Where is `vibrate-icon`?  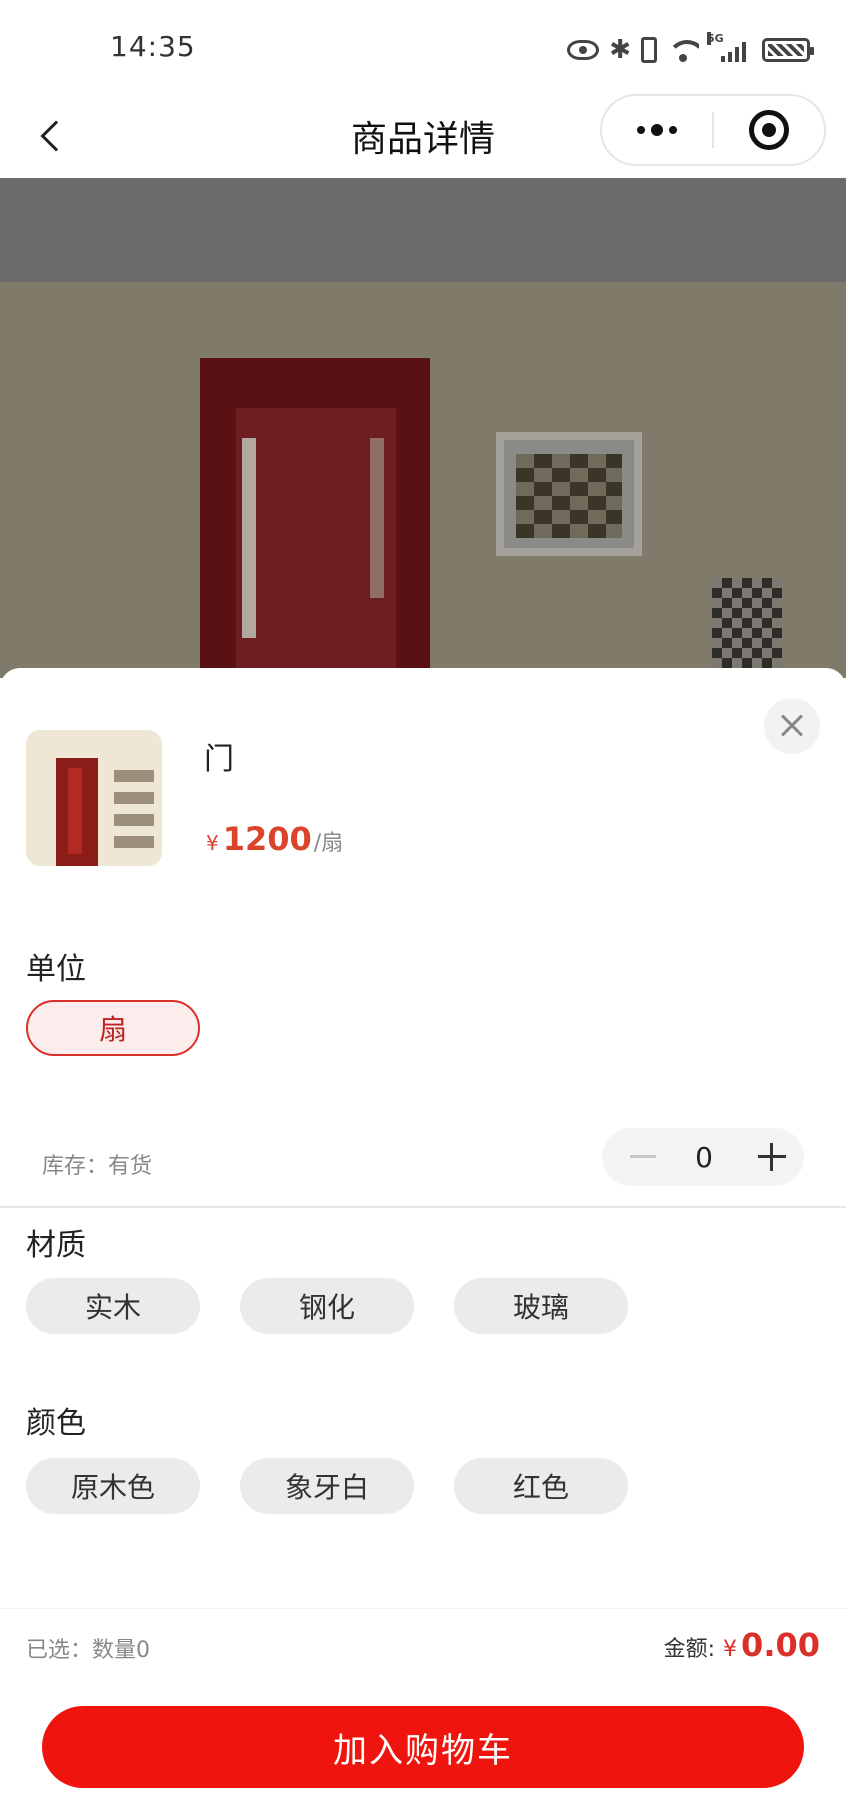 vibrate-icon is located at coordinates (649, 50).